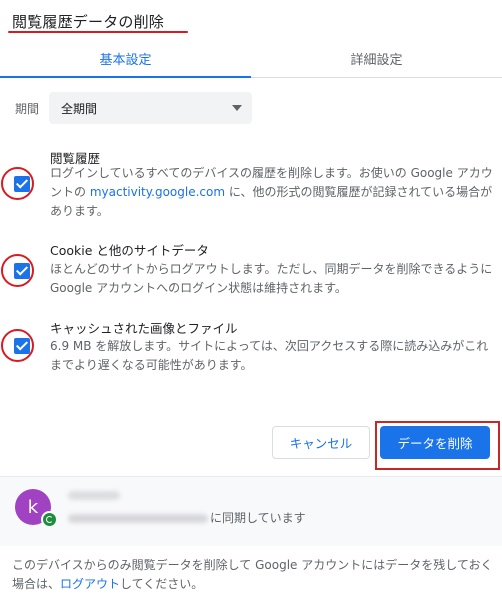 The image size is (502, 607). Describe the element at coordinates (258, 518) in the screenshot. I see `sync-status-text: に同期しています` at that location.